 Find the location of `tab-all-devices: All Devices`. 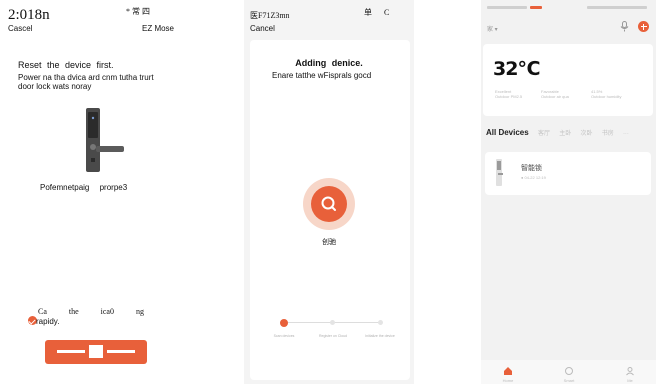

tab-all-devices: All Devices is located at coordinates (507, 132).